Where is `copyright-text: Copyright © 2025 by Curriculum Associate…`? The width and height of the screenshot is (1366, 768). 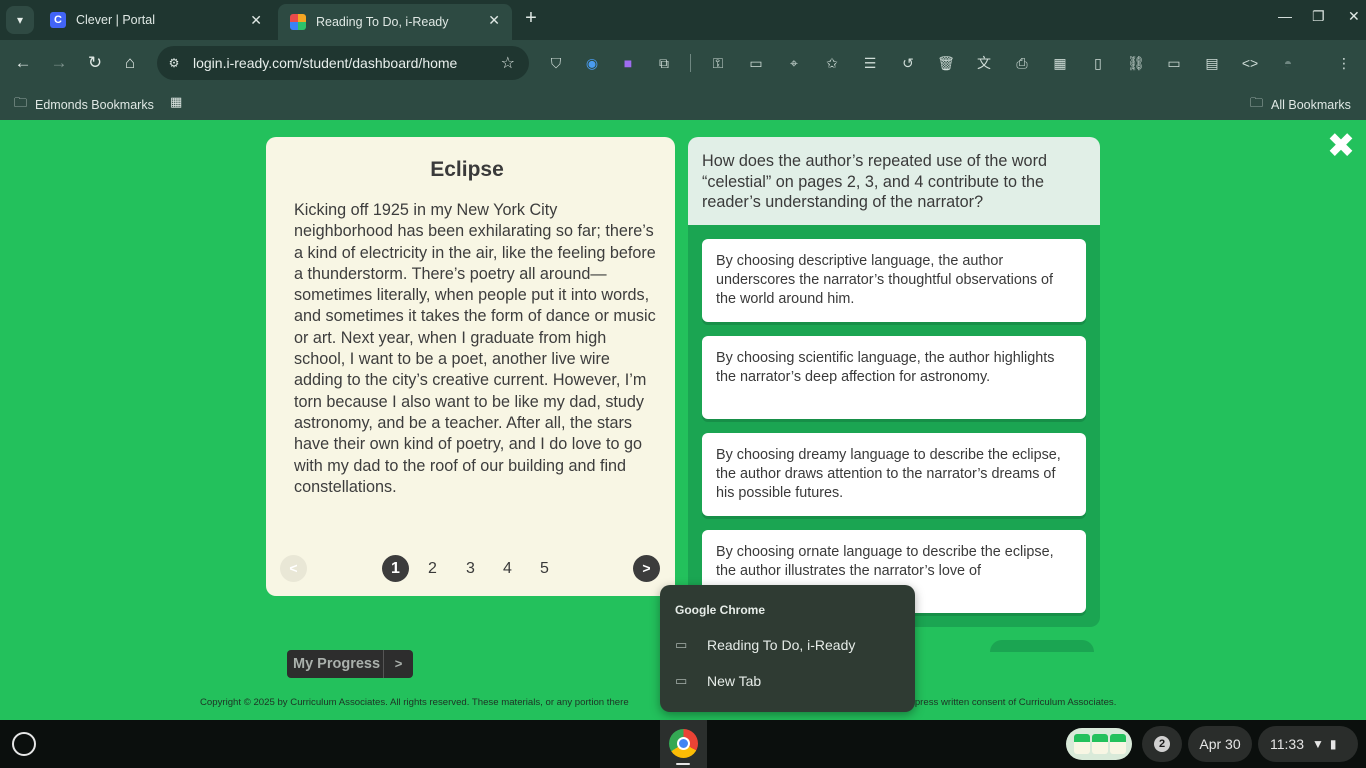
copyright-text: Copyright © 2025 by Curriculum Associate… is located at coordinates (414, 702).